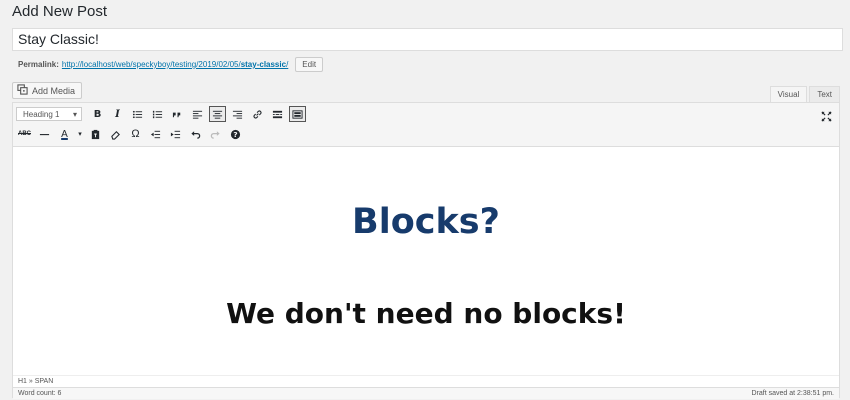  What do you see at coordinates (41, 114) in the screenshot?
I see `format-select-value: Heading 1` at bounding box center [41, 114].